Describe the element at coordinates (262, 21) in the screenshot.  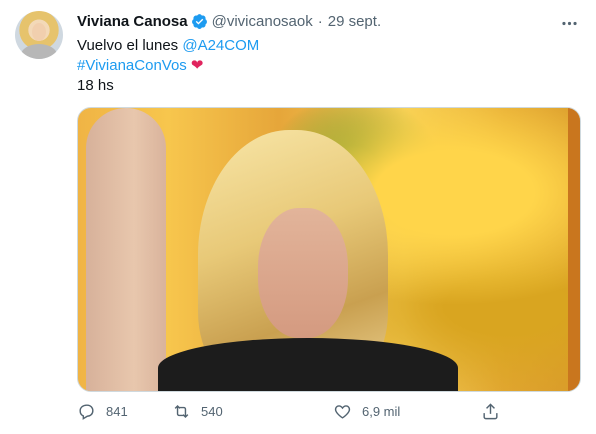
I see `author-handle: @vivicanosaok` at that location.